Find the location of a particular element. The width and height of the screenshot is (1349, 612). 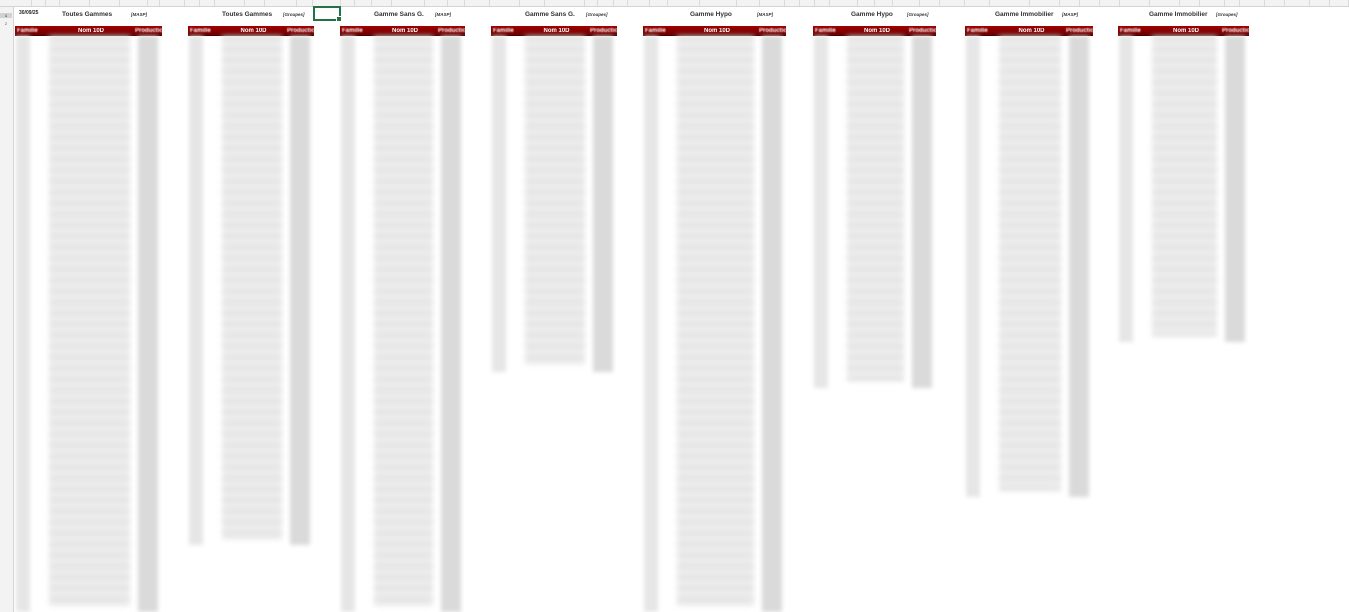

column-header-bar is located at coordinates (674, 3).